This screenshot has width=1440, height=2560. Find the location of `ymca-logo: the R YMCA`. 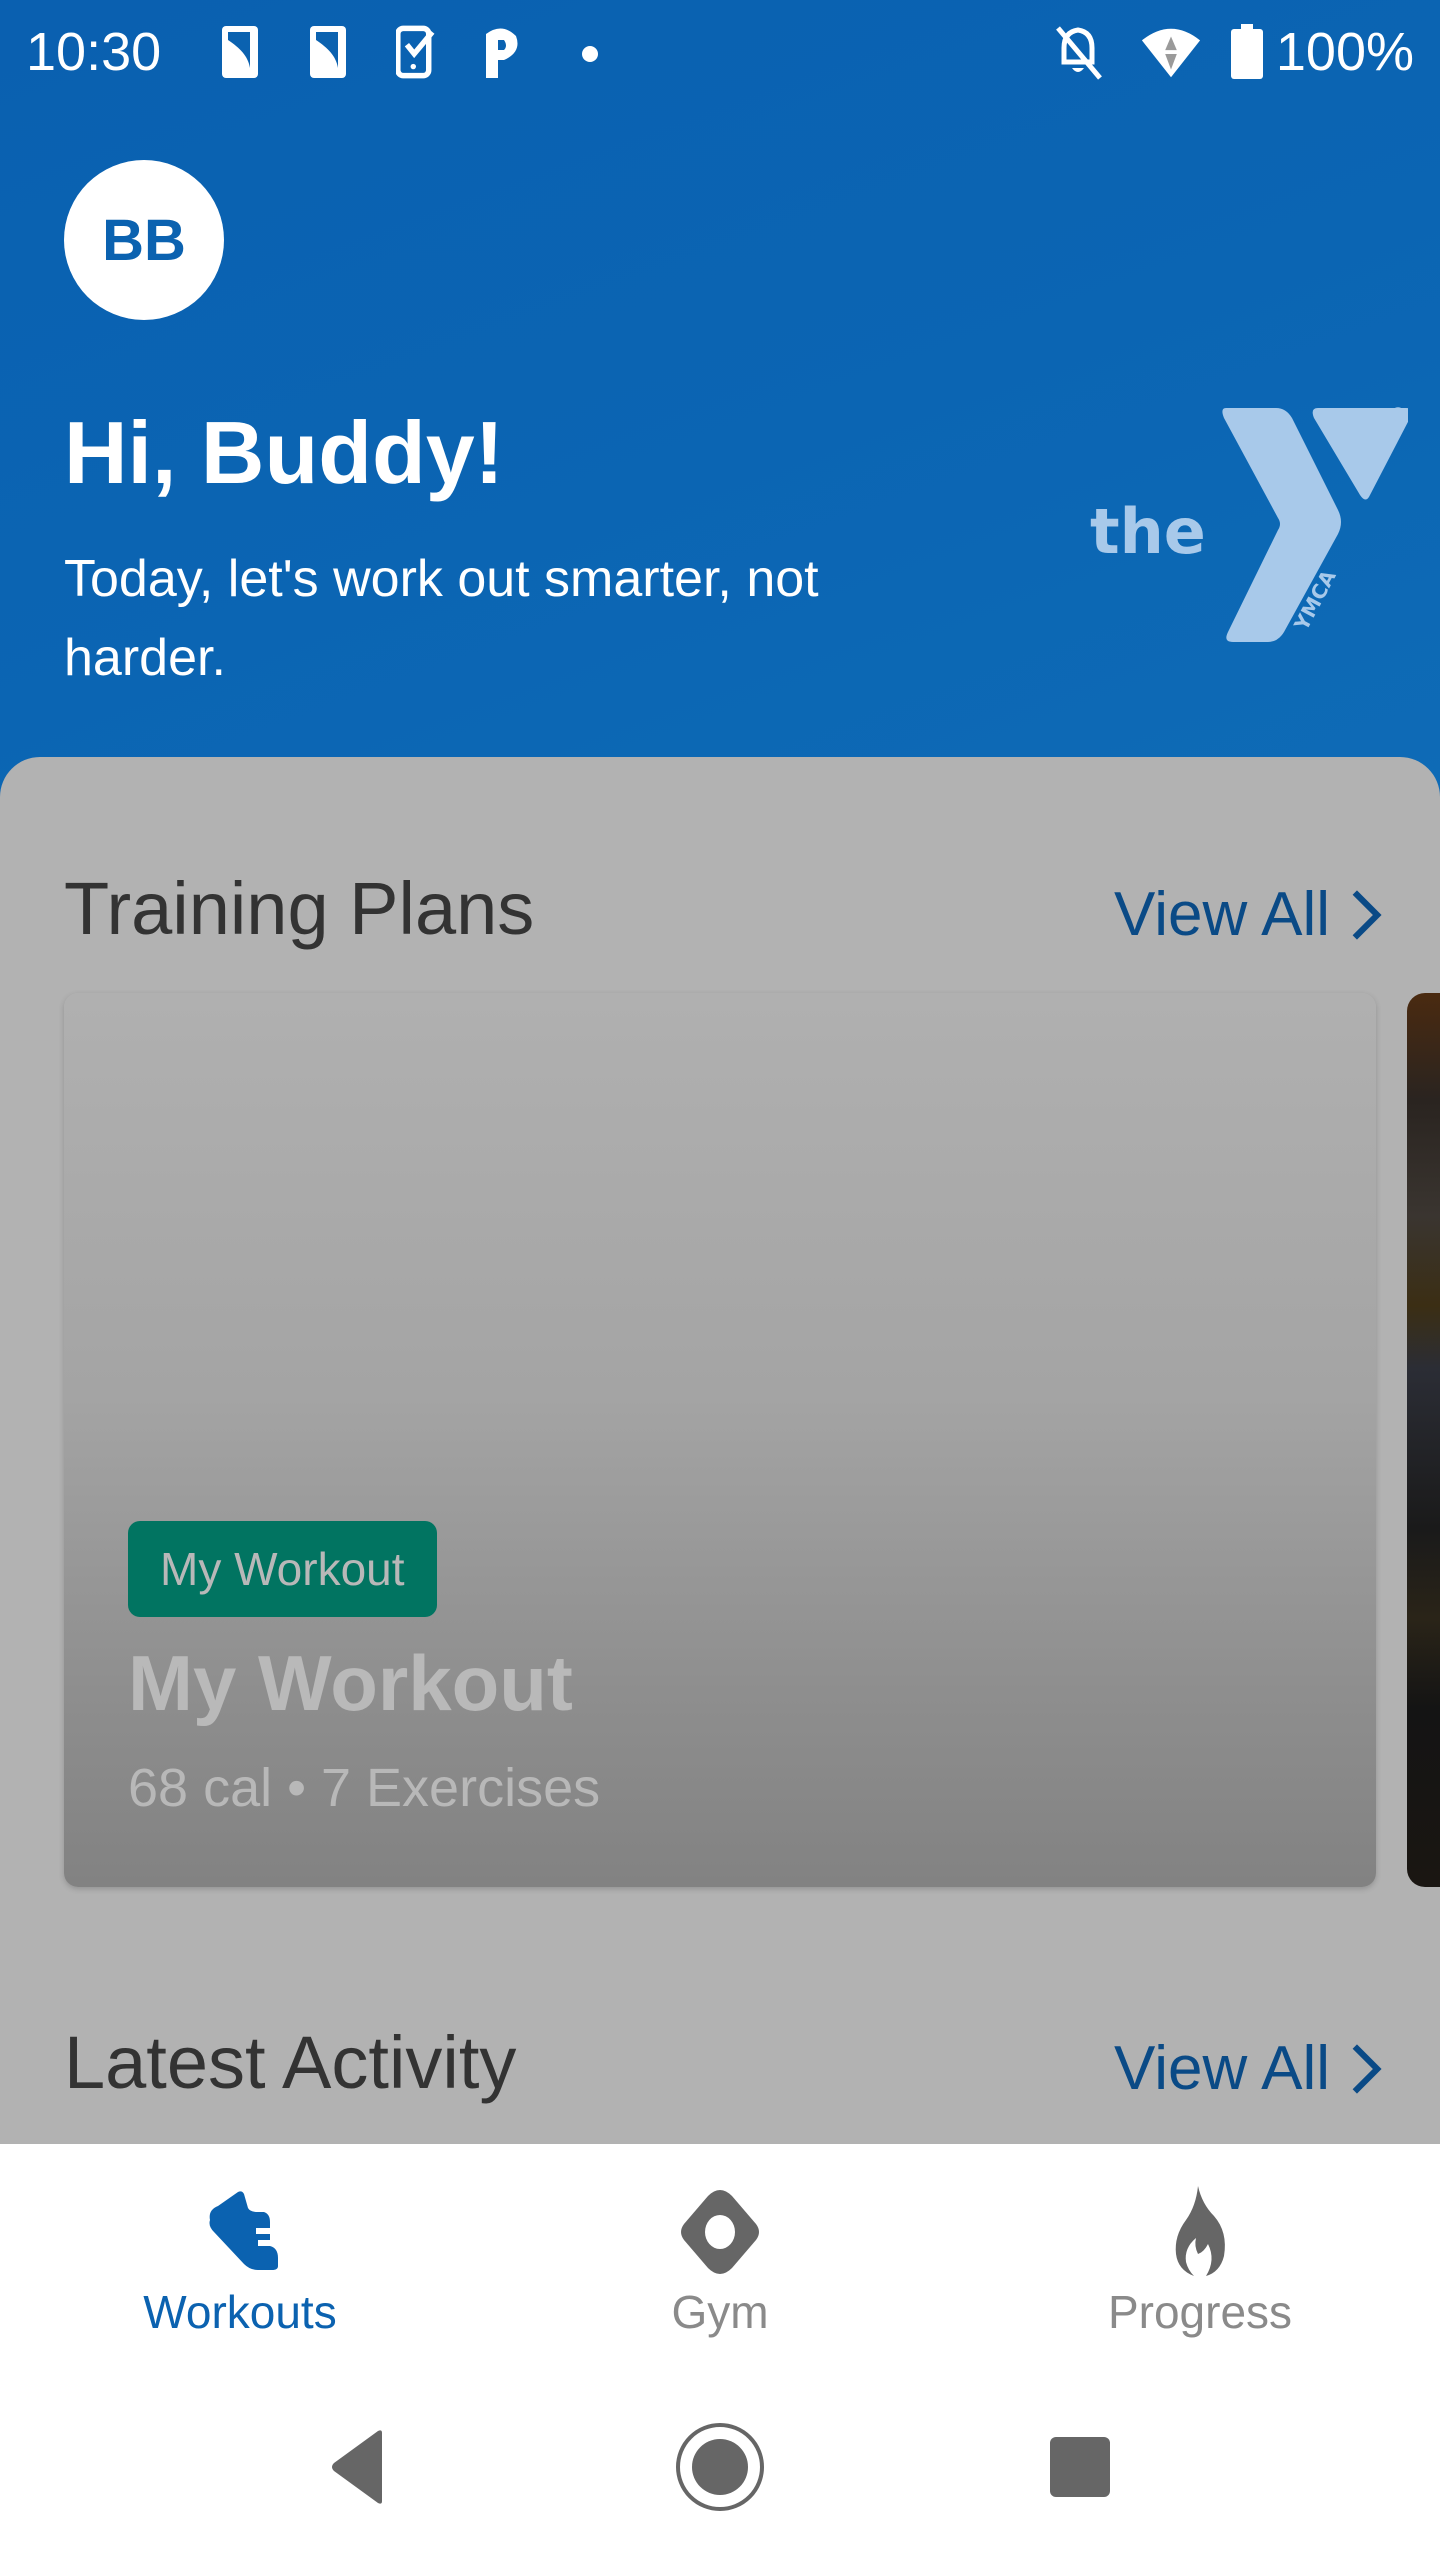

ymca-logo: the R YMCA is located at coordinates (1249, 524).